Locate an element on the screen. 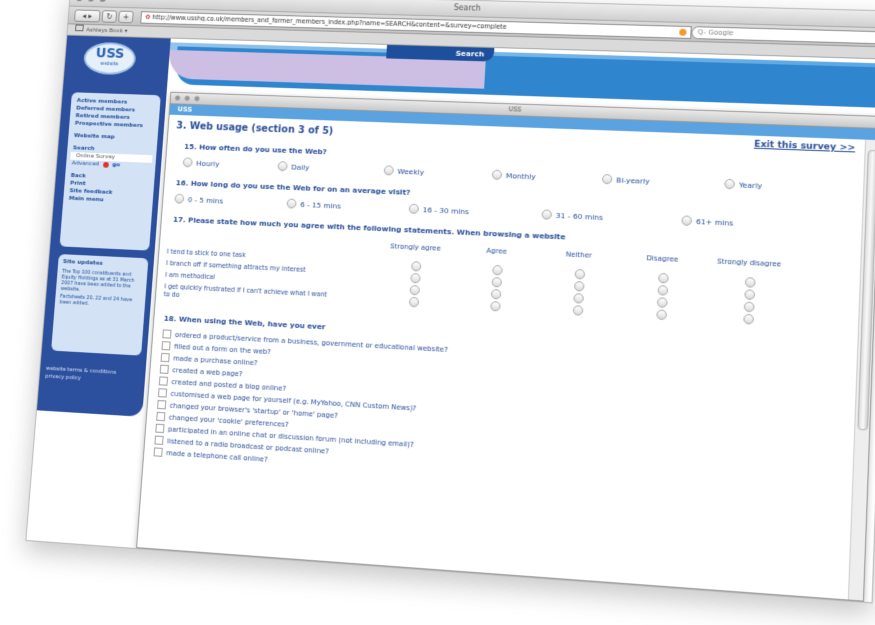 This screenshot has width=875, height=625. survey-window-controls: ● ● ● is located at coordinates (187, 98).